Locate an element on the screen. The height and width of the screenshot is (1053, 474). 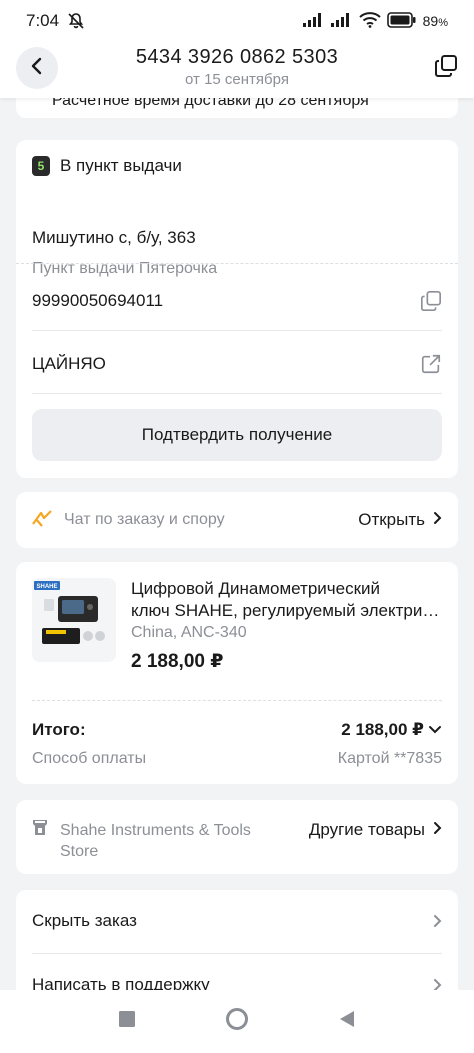
status-time: 7:04 is located at coordinates (43, 20).